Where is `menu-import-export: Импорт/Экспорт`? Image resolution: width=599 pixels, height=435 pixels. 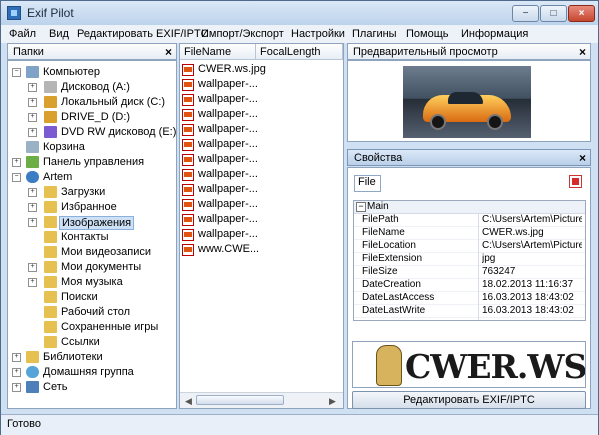
menu-import-export: Импорт/Экспорт is located at coordinates (242, 34).